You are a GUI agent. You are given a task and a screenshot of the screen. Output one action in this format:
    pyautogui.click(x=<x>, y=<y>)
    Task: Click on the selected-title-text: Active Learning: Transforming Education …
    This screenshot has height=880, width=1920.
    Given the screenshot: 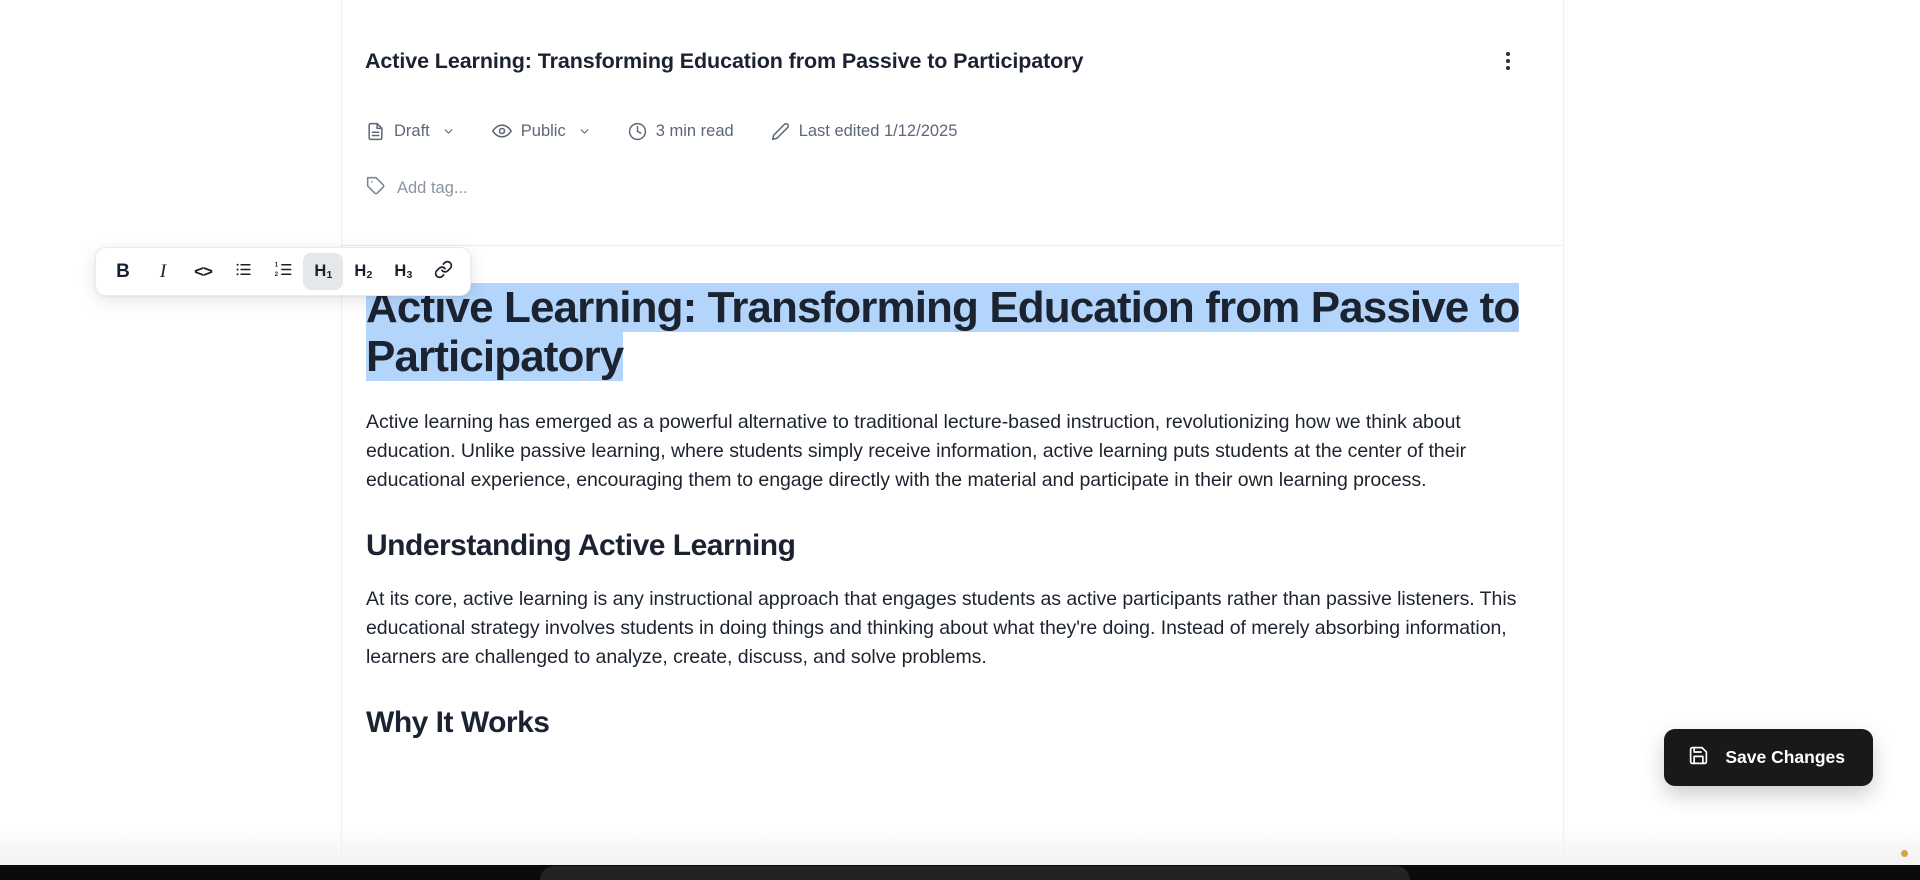 What is the action you would take?
    pyautogui.click(x=943, y=332)
    